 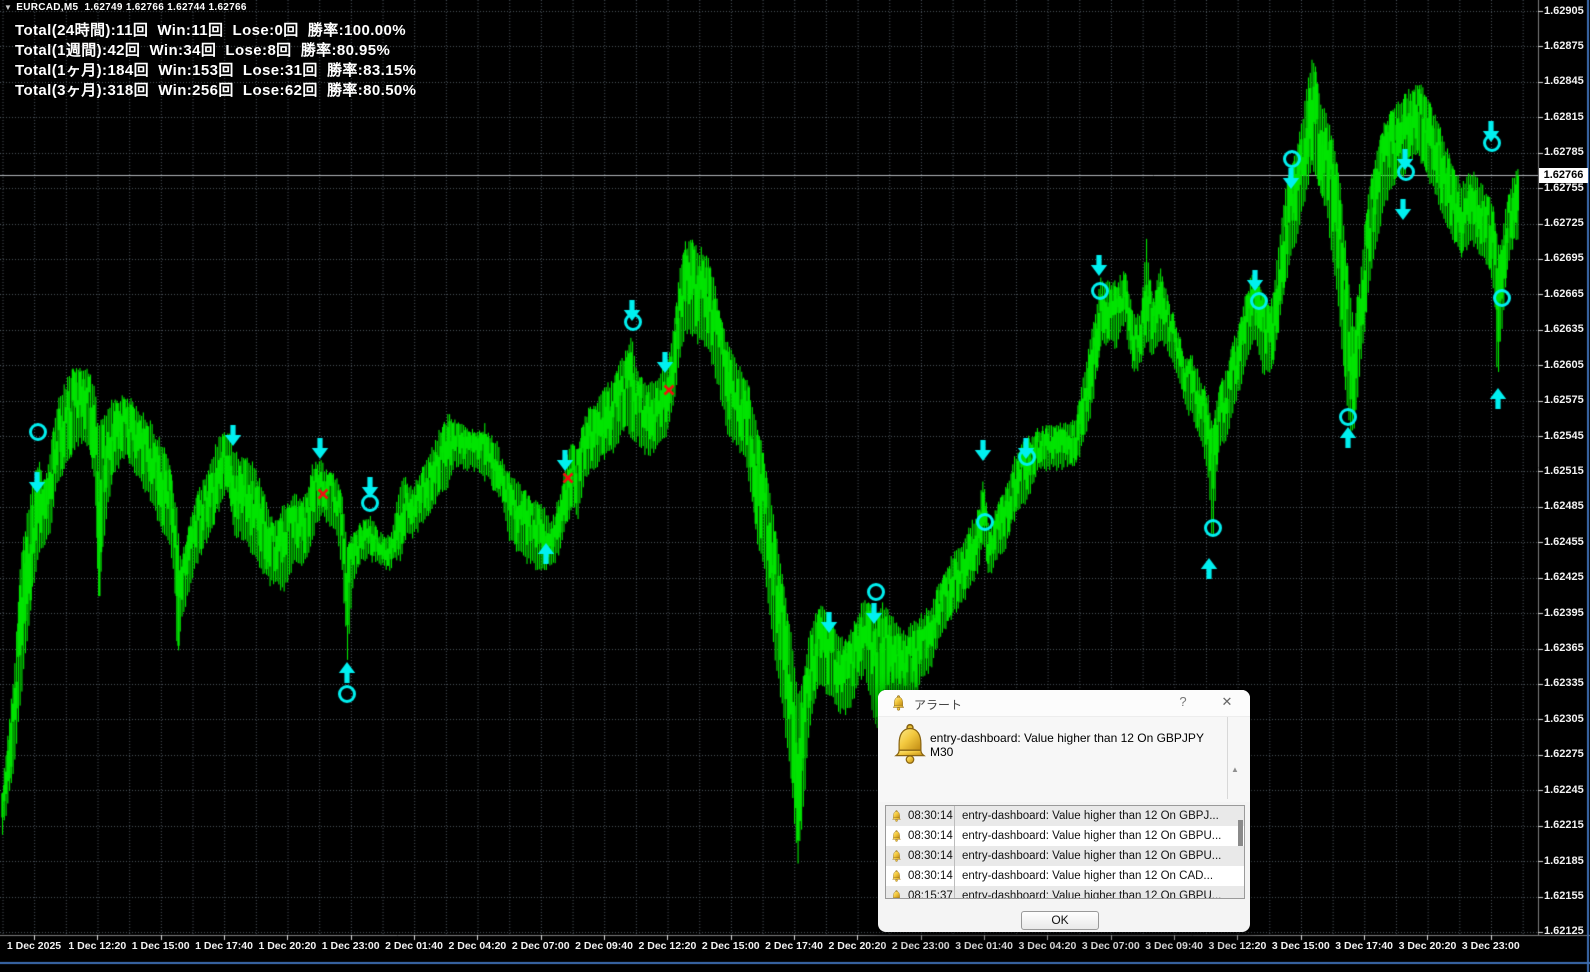 I want to click on time-axis-label: 3 Dec 09:40, so click(x=1174, y=946).